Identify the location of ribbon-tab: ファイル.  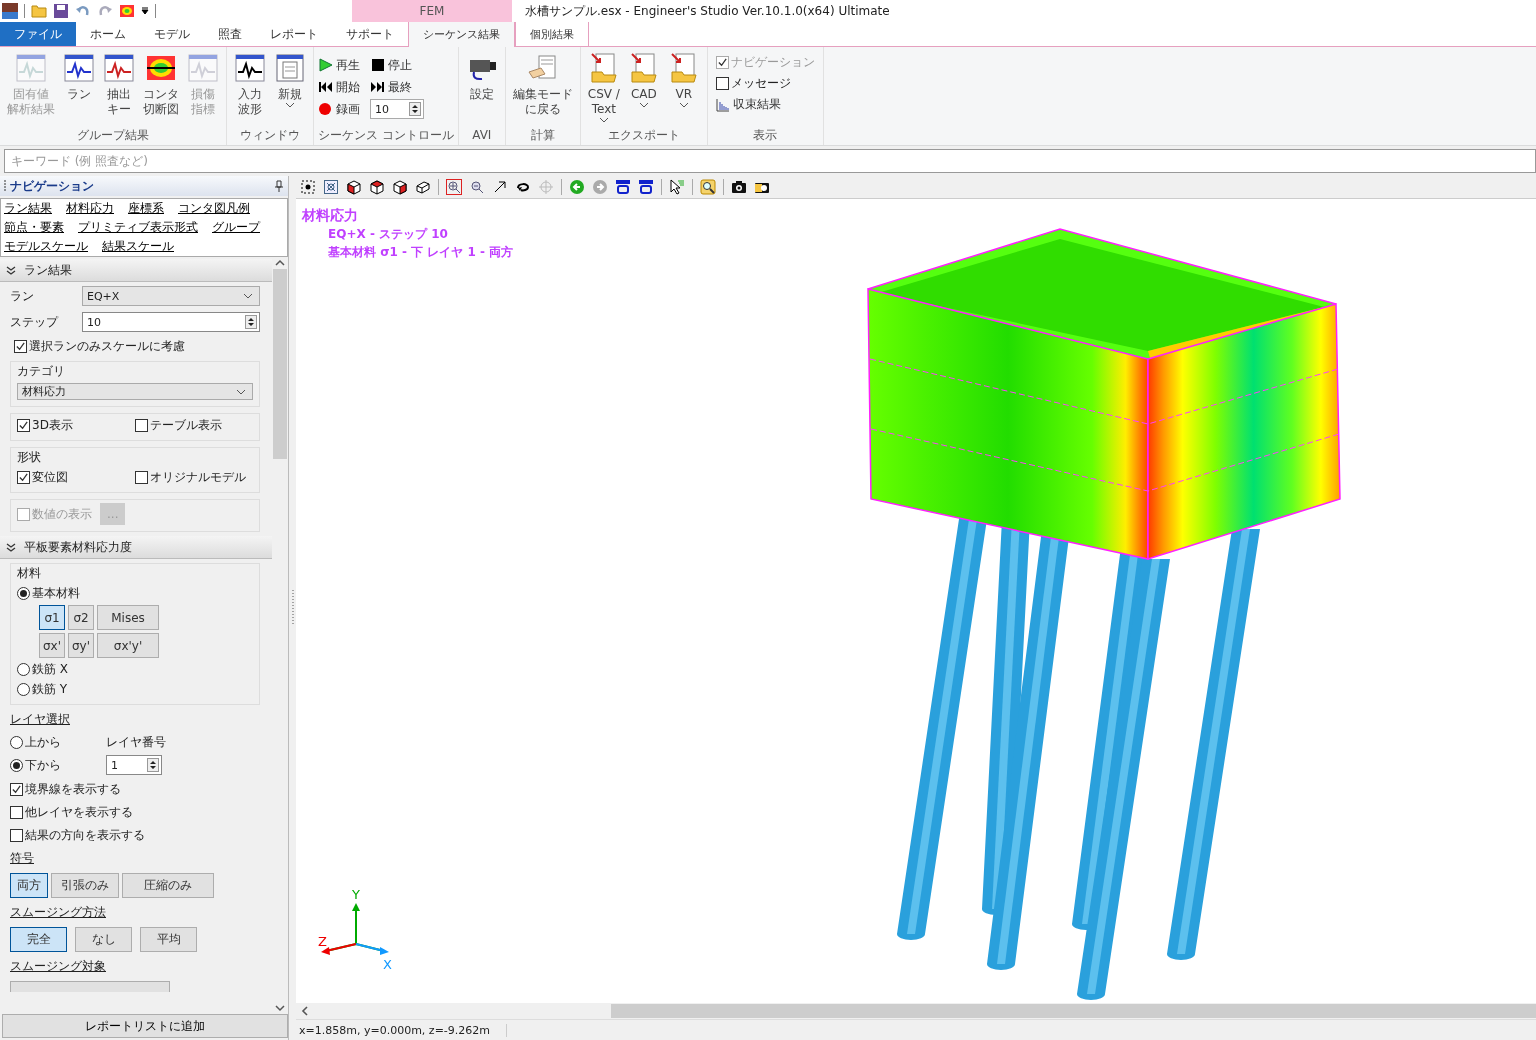
(38, 34).